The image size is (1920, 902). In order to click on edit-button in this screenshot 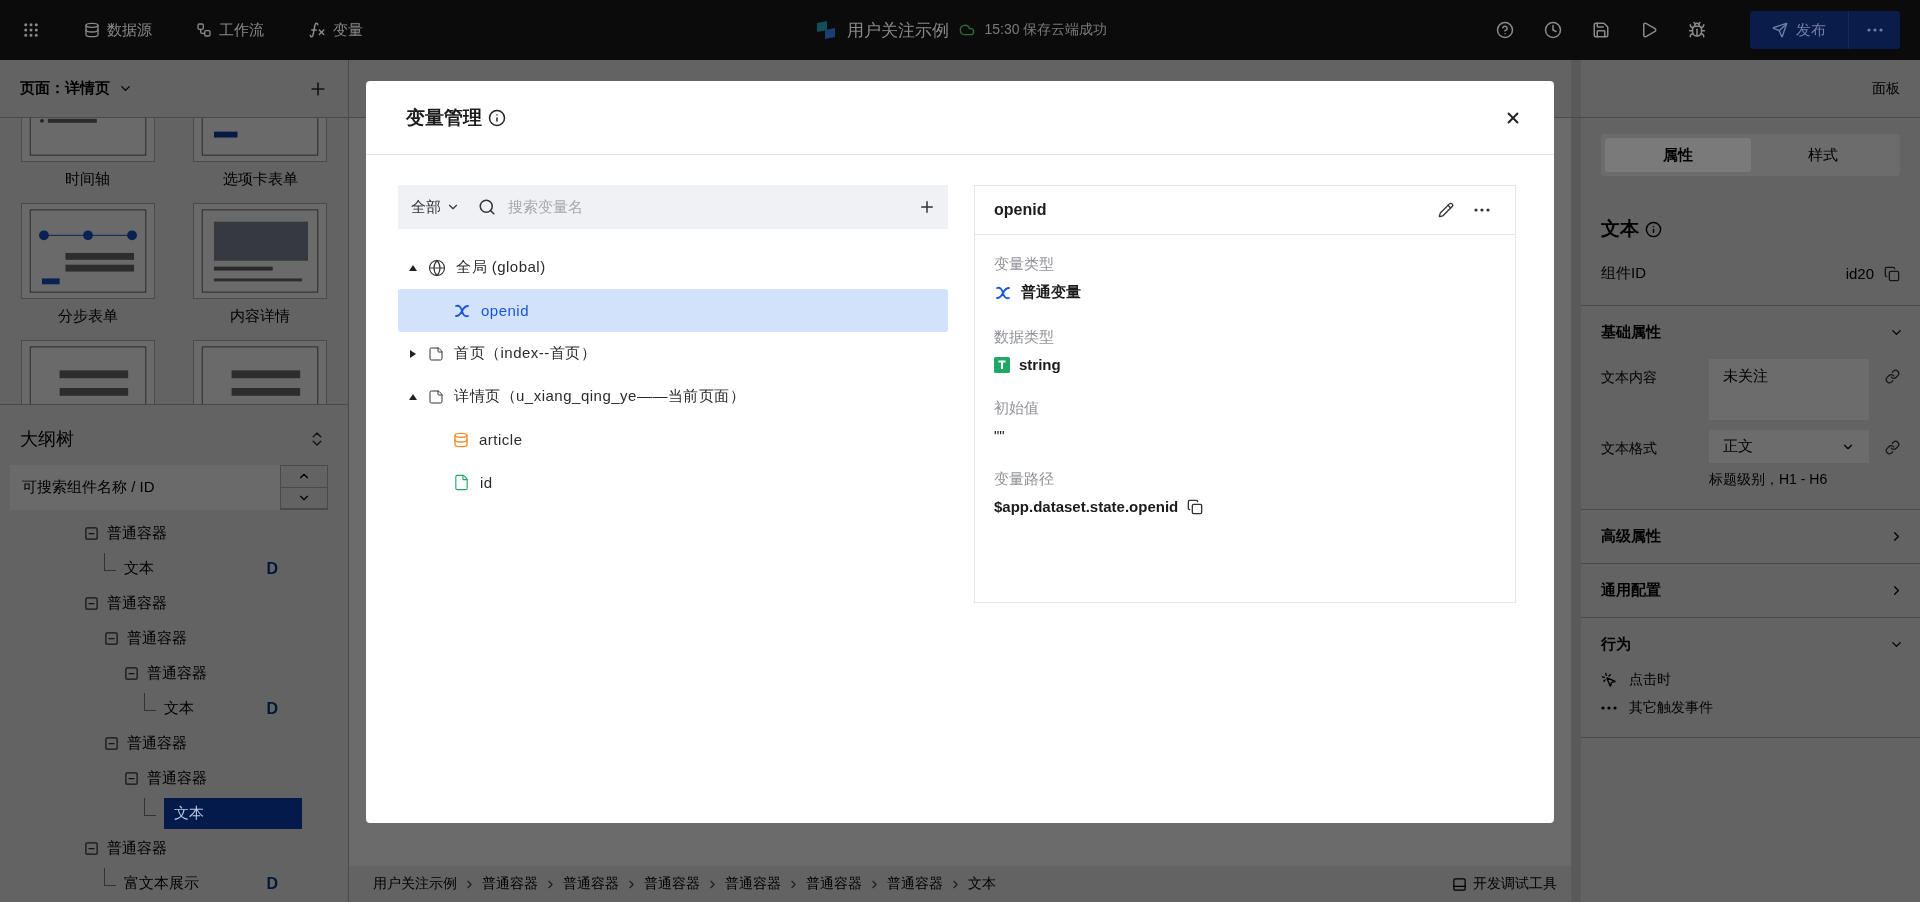, I will do `click(1446, 210)`.